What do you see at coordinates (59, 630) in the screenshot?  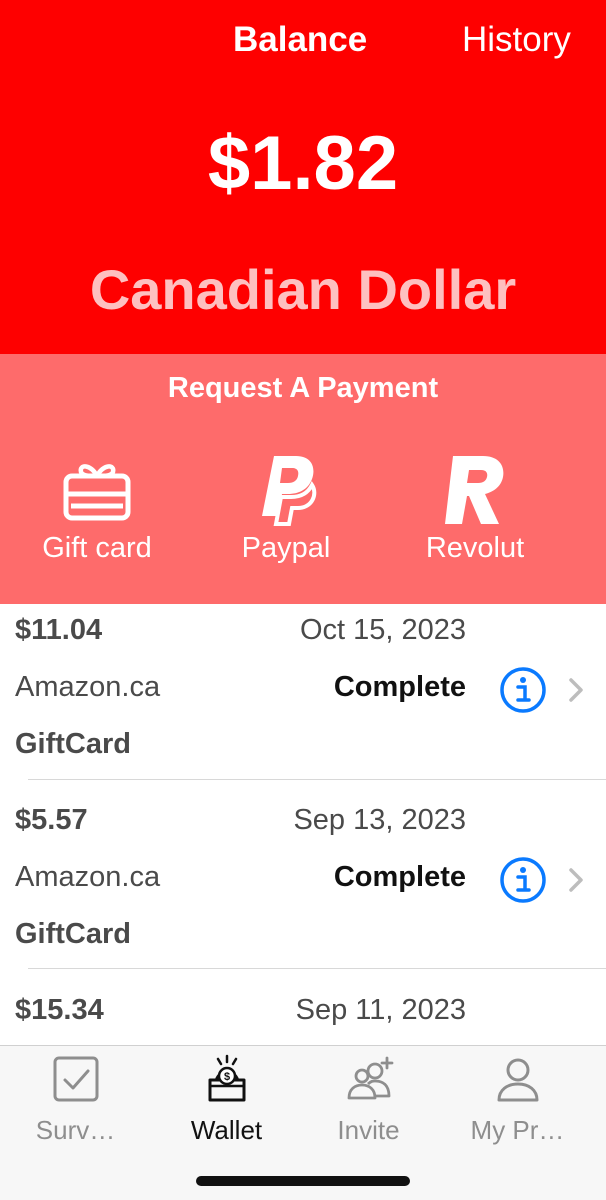 I see `transaction-amount: $11.04` at bounding box center [59, 630].